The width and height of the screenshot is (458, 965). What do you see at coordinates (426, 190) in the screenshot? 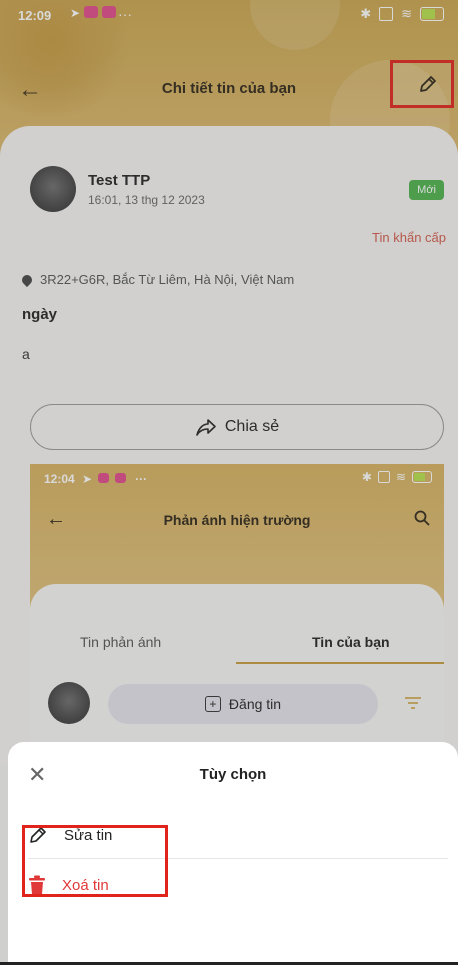
I see `status-badge: Mới` at bounding box center [426, 190].